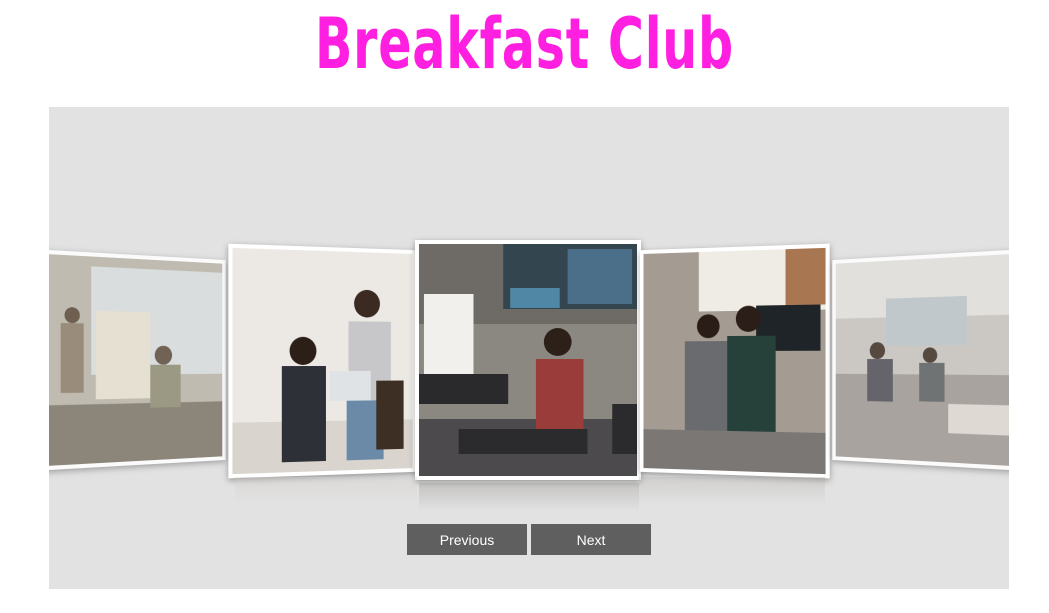 The image size is (1049, 613). Describe the element at coordinates (591, 539) in the screenshot. I see `next-button: Next` at that location.